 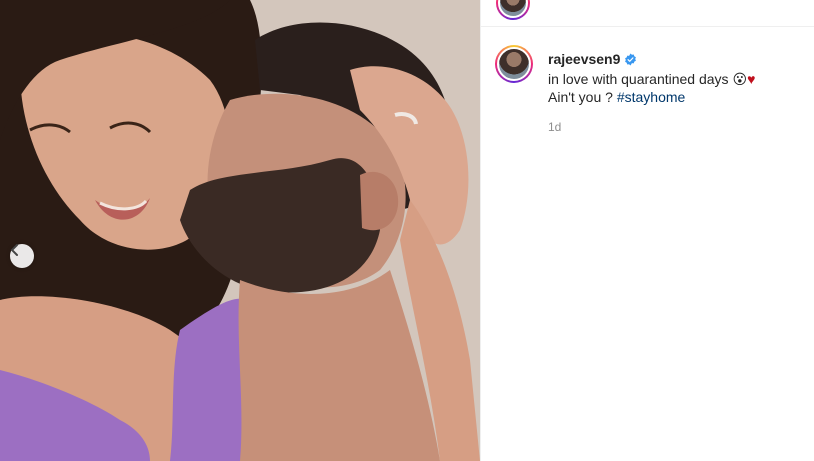 I want to click on caption-text: in love with quarantined days, so click(x=638, y=79).